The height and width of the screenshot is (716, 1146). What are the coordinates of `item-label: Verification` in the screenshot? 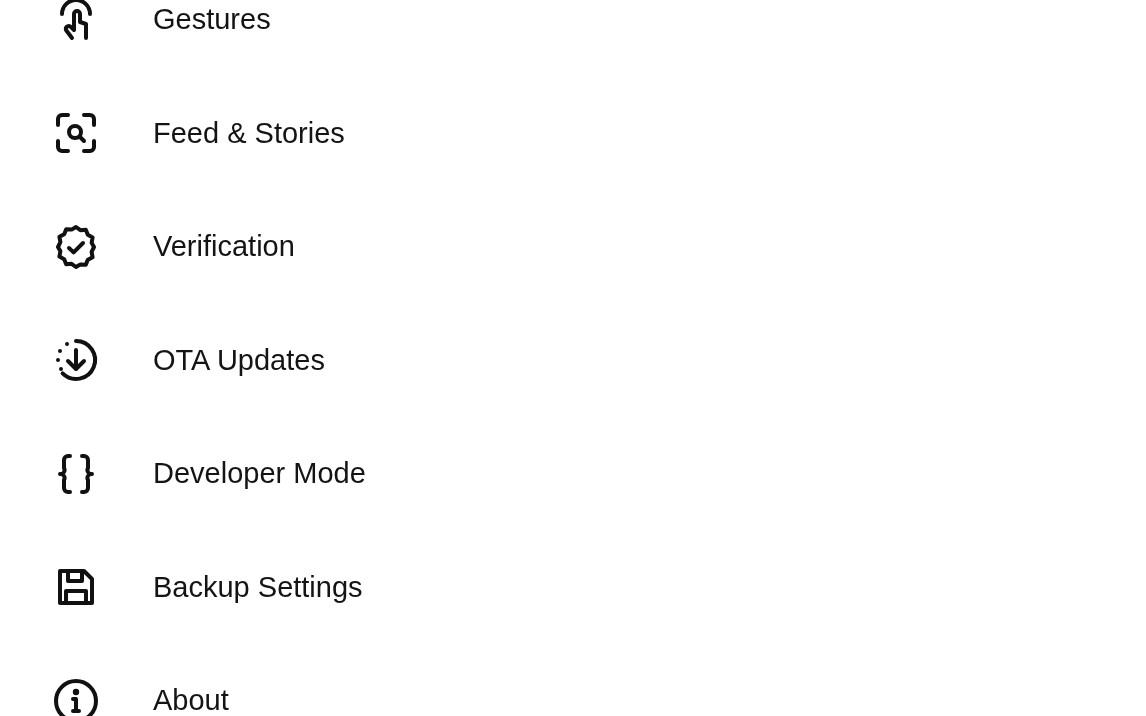 It's located at (224, 247).